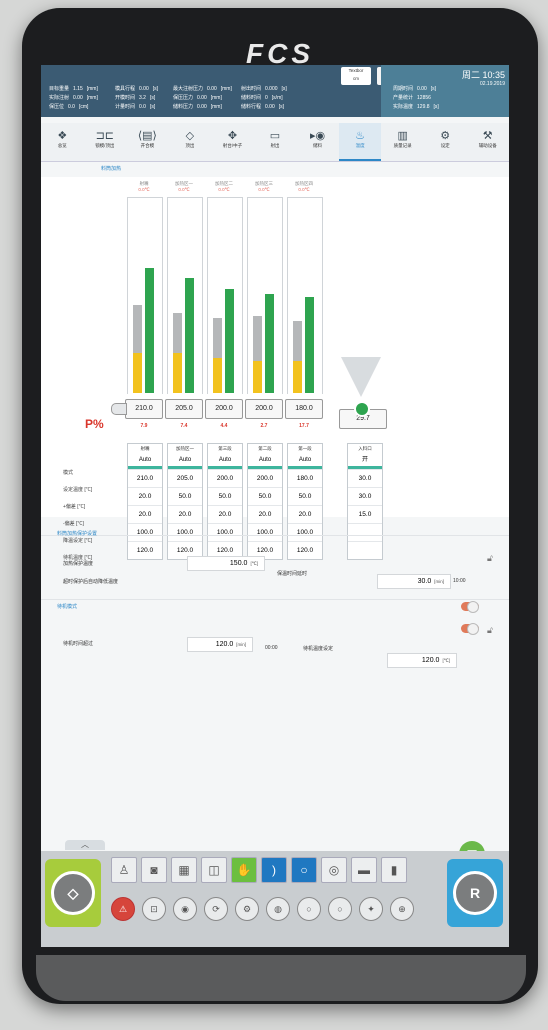 This screenshot has height=1030, width=548. I want to click on toolbar-button-3: ◫, so click(214, 870).